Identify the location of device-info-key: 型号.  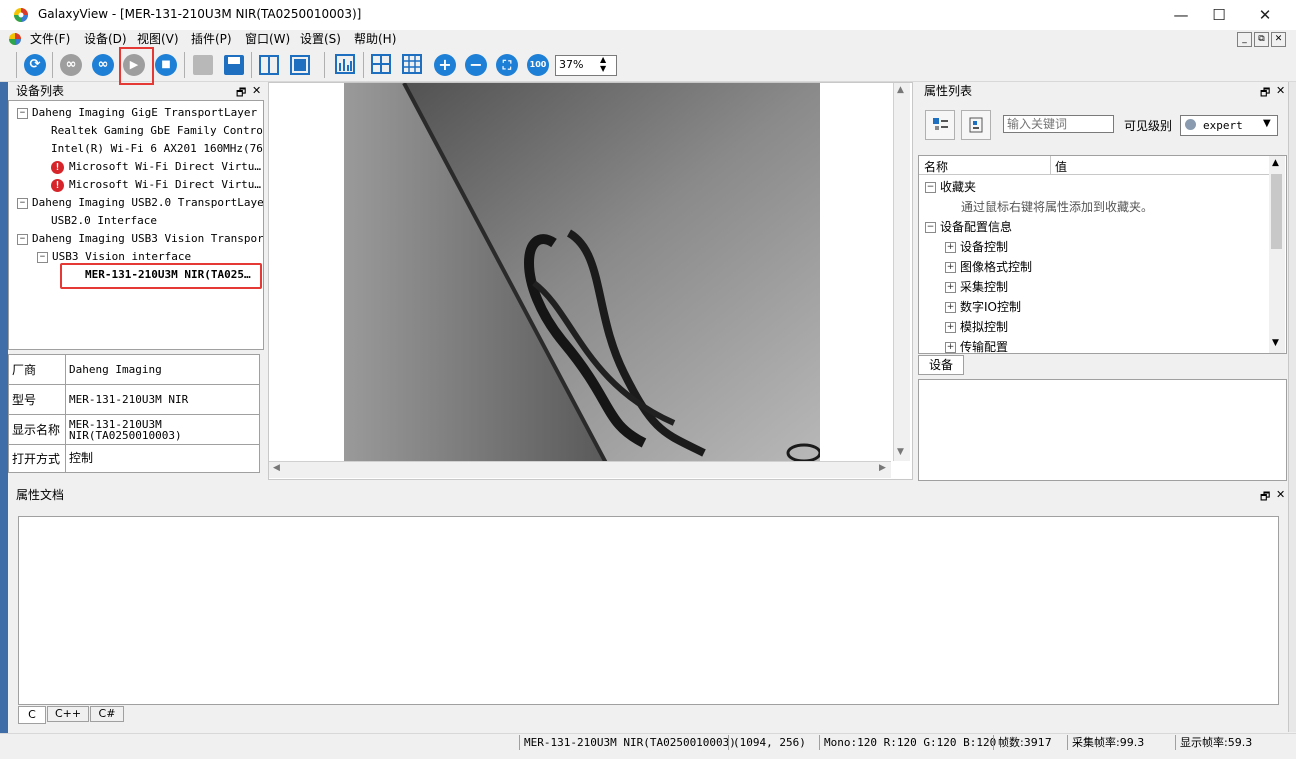
(37, 399).